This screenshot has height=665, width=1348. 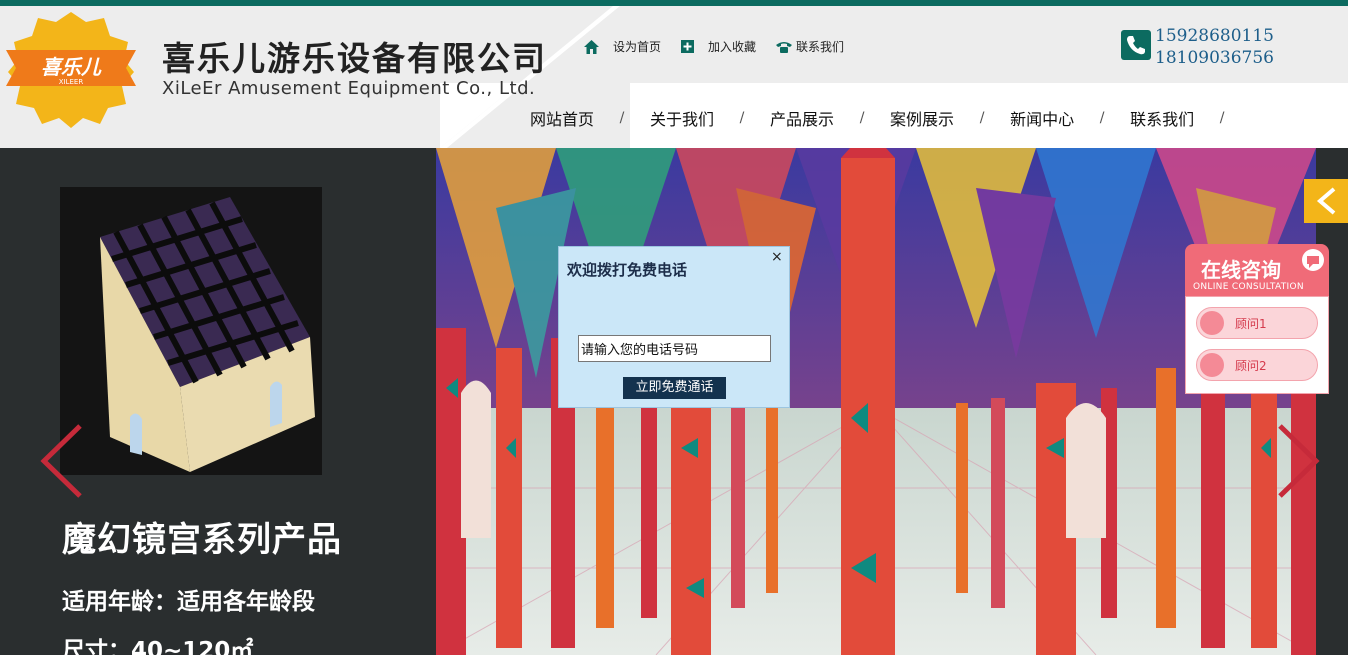 What do you see at coordinates (1248, 287) in the screenshot?
I see `consult-subtitle: ONLINE CONSULTATION` at bounding box center [1248, 287].